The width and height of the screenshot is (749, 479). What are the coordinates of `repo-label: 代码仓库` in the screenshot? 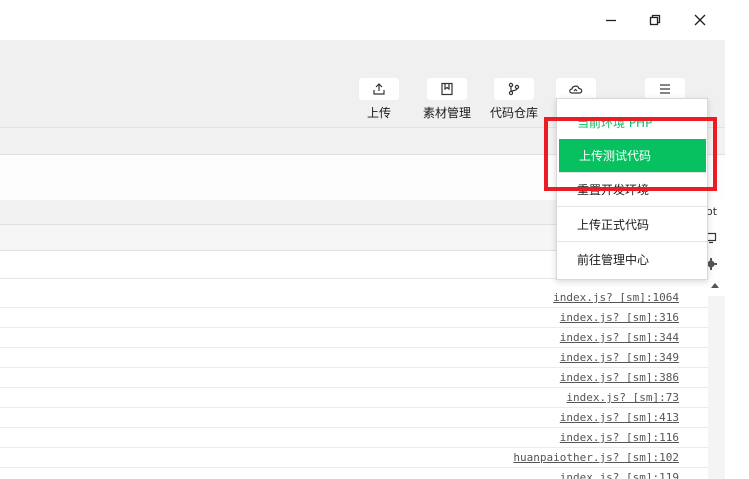 It's located at (514, 113).